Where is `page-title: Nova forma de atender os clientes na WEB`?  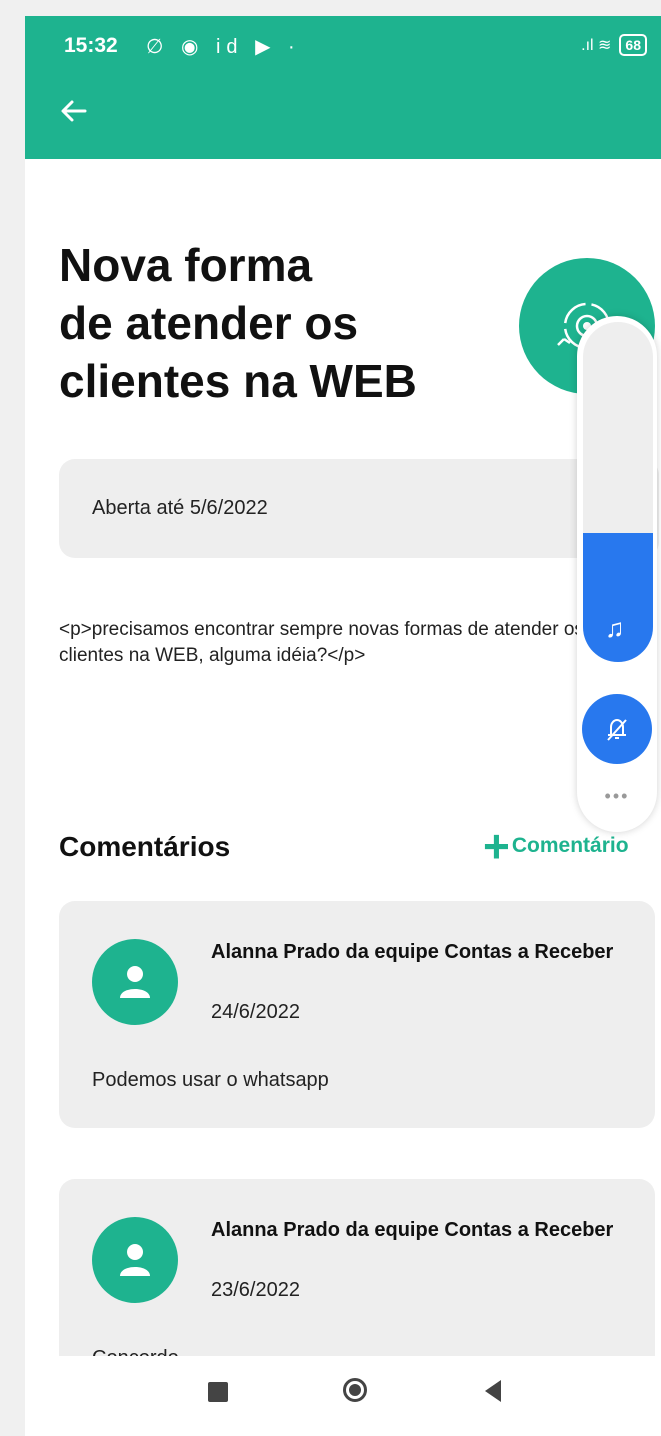 page-title: Nova forma de atender os clientes na WEB is located at coordinates (238, 323).